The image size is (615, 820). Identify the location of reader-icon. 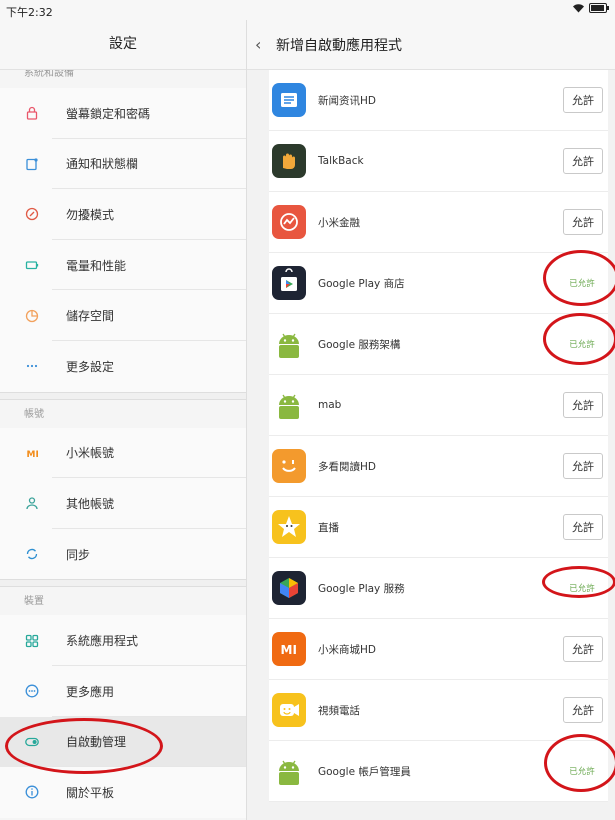
(289, 466).